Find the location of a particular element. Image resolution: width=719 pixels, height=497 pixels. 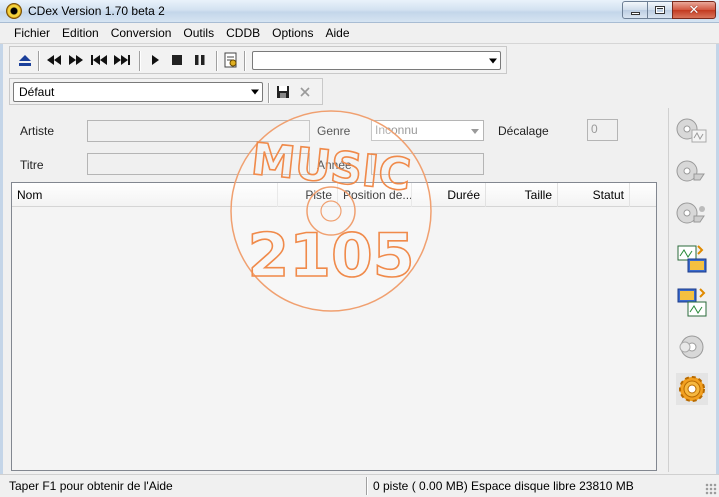

rip-partial-icon is located at coordinates (690, 213).